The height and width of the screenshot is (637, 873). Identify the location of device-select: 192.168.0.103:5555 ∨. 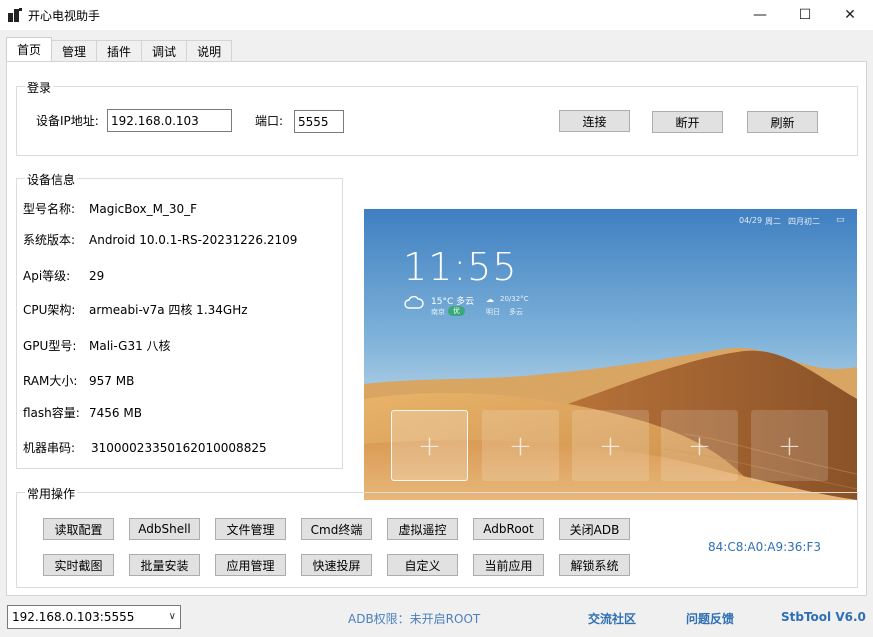
(94, 617).